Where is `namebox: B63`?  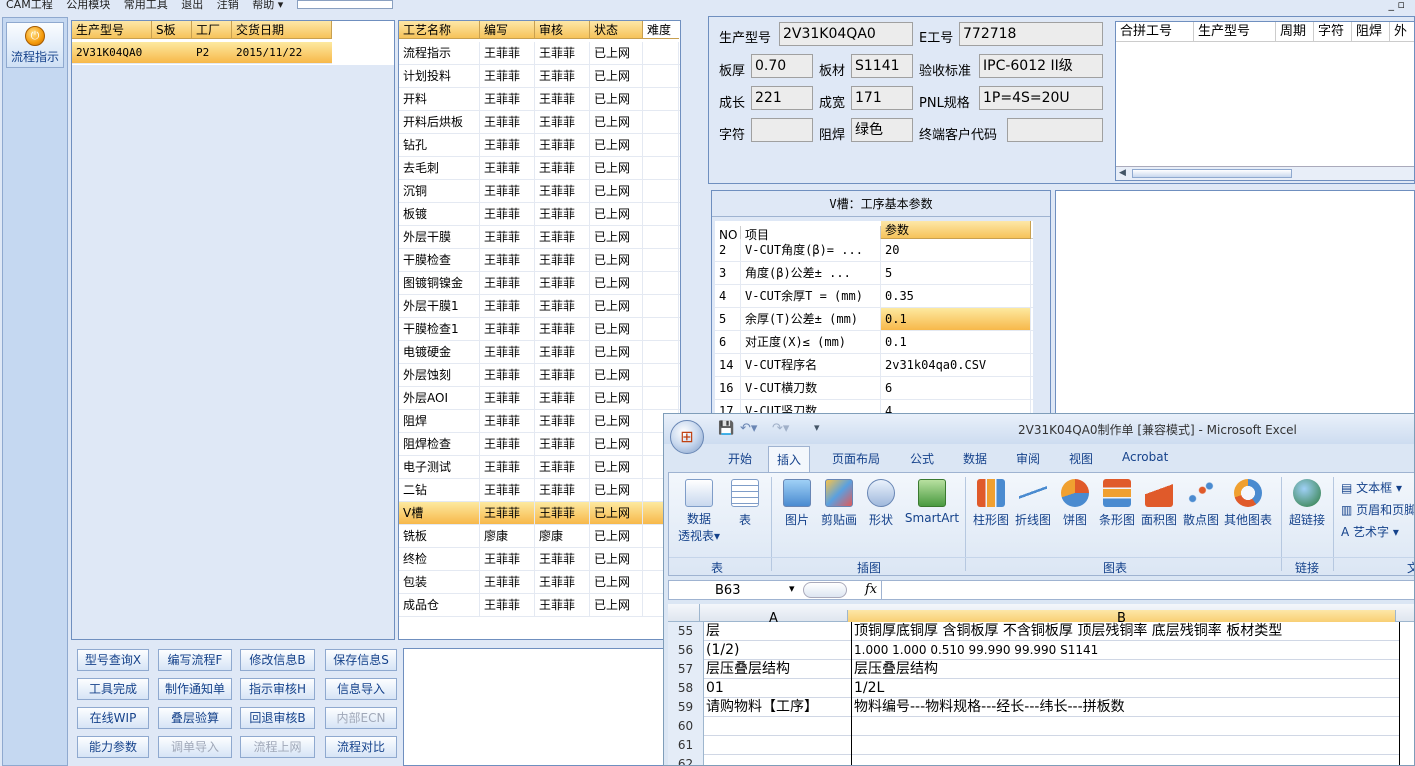
namebox: B63 is located at coordinates (727, 590).